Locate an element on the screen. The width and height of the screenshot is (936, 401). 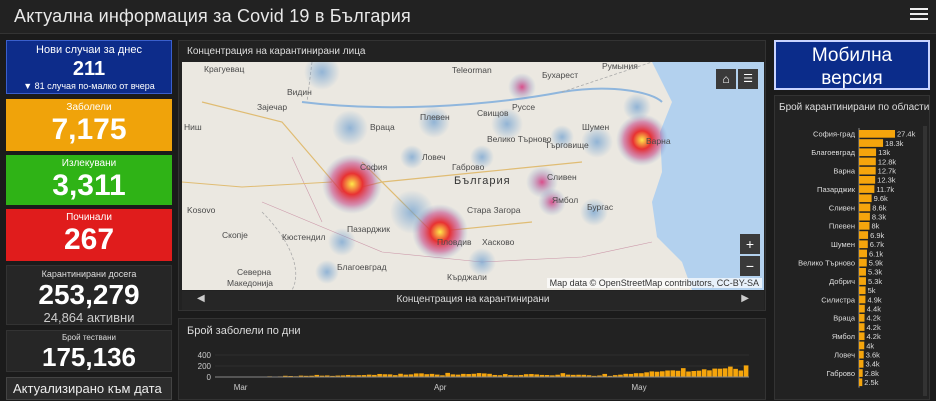
tests-value: 175,136 is located at coordinates (89, 357).